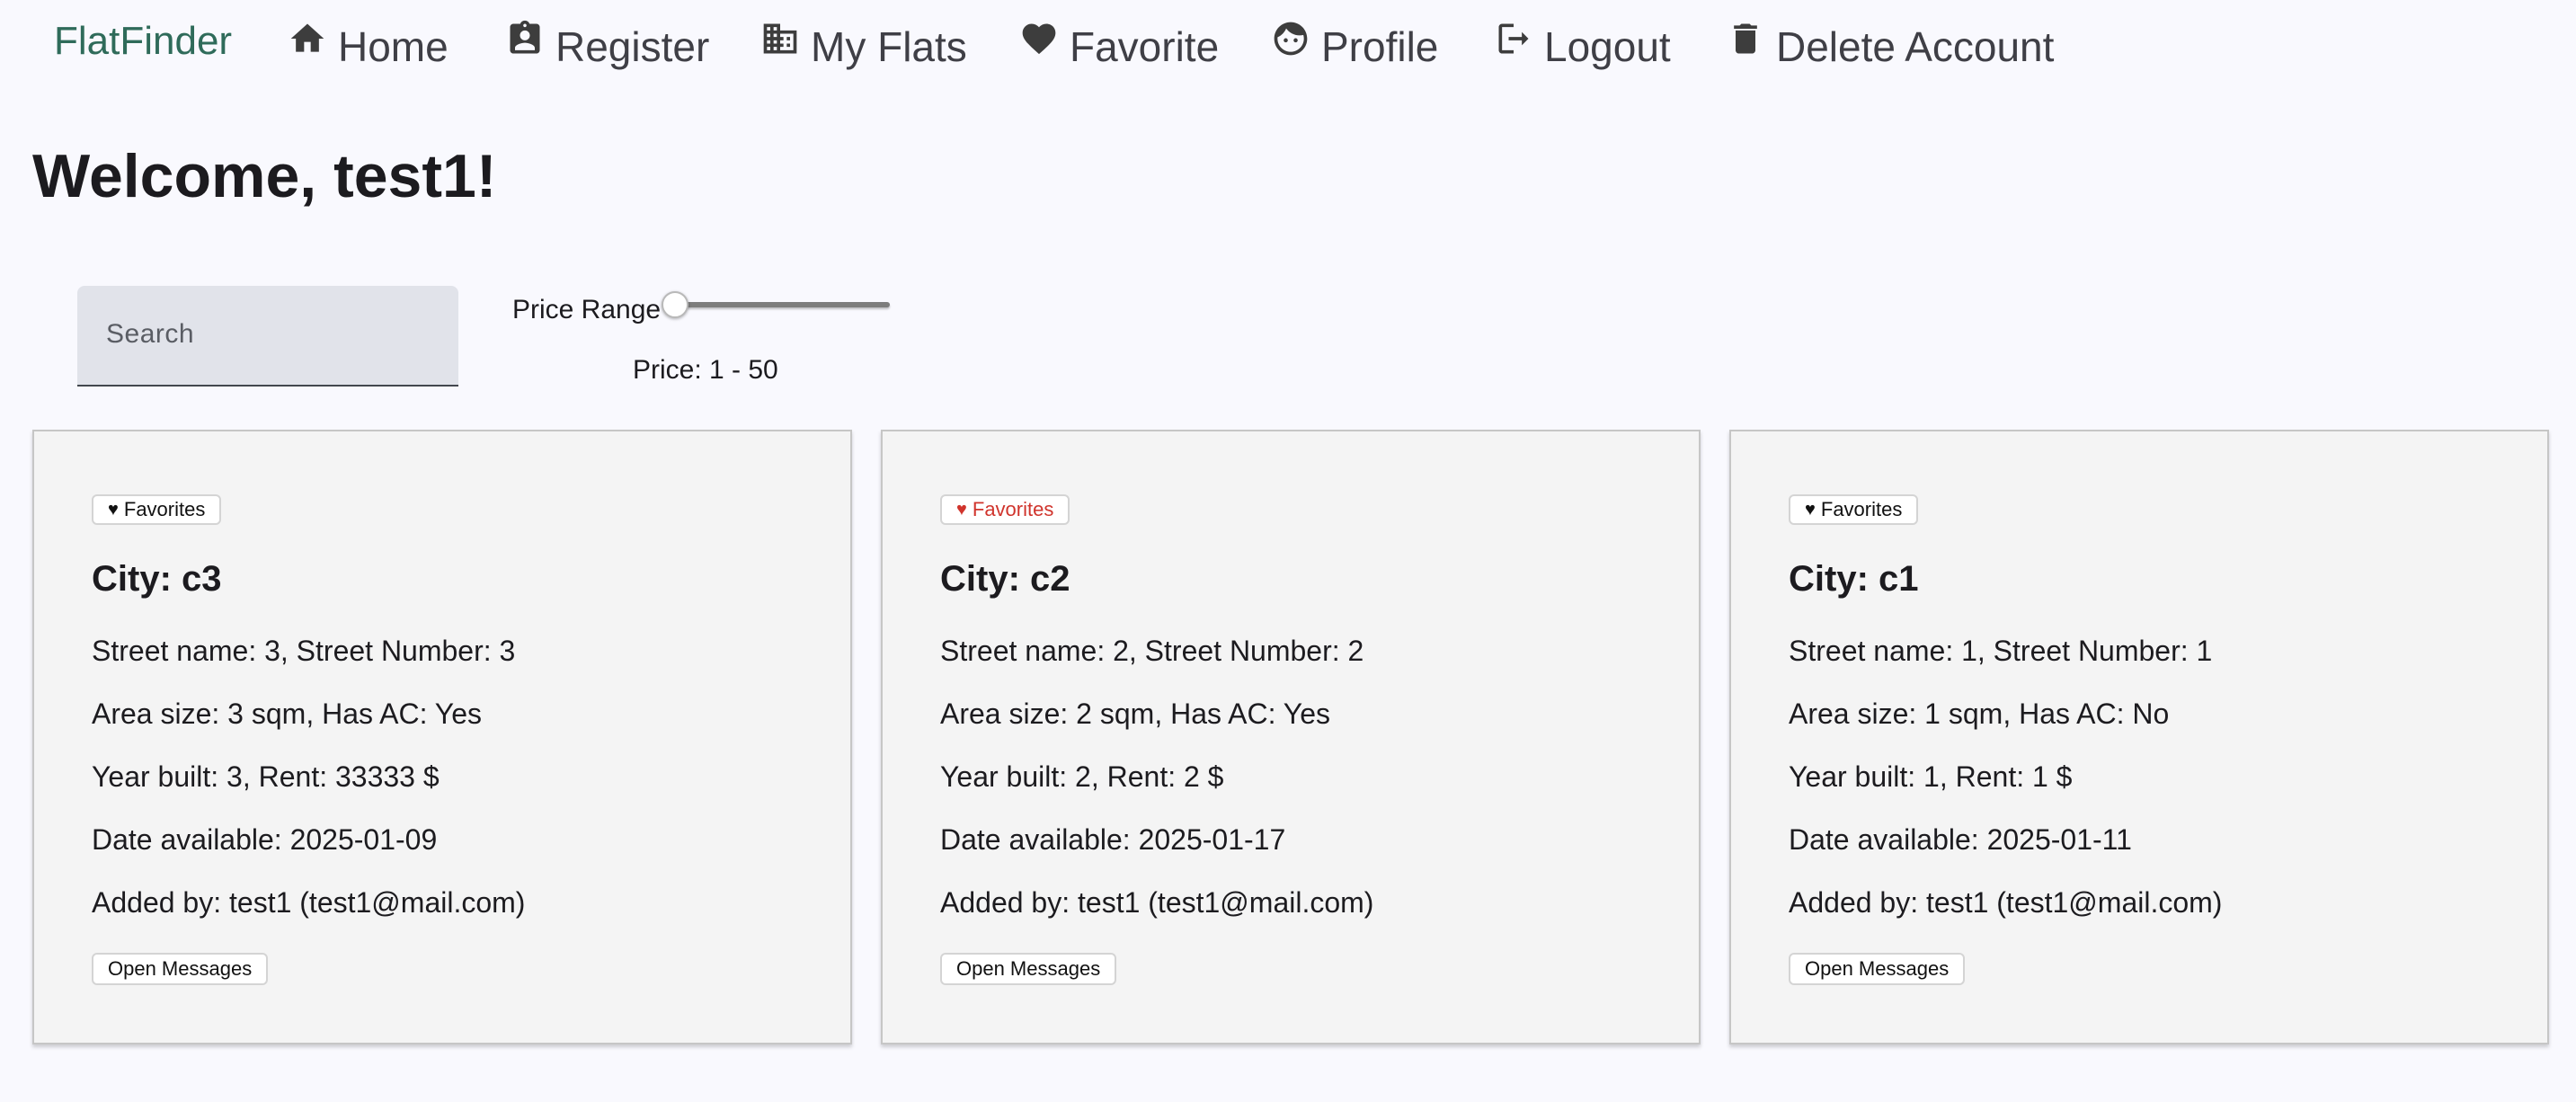 This screenshot has width=2576, height=1102. I want to click on nav-delete-account-label: Delete Account, so click(1915, 46).